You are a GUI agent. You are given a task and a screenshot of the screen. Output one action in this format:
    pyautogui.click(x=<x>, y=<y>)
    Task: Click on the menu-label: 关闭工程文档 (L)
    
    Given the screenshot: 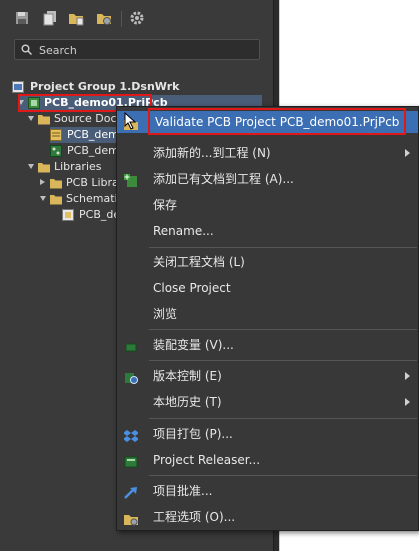 What is the action you would take?
    pyautogui.click(x=199, y=262)
    